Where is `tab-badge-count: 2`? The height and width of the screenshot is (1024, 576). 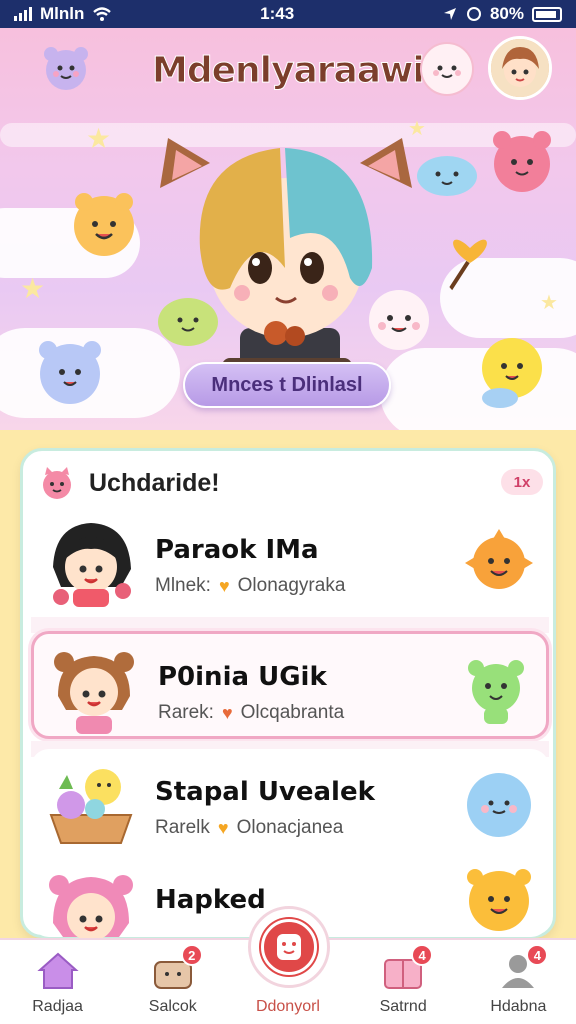 tab-badge-count: 2 is located at coordinates (191, 955).